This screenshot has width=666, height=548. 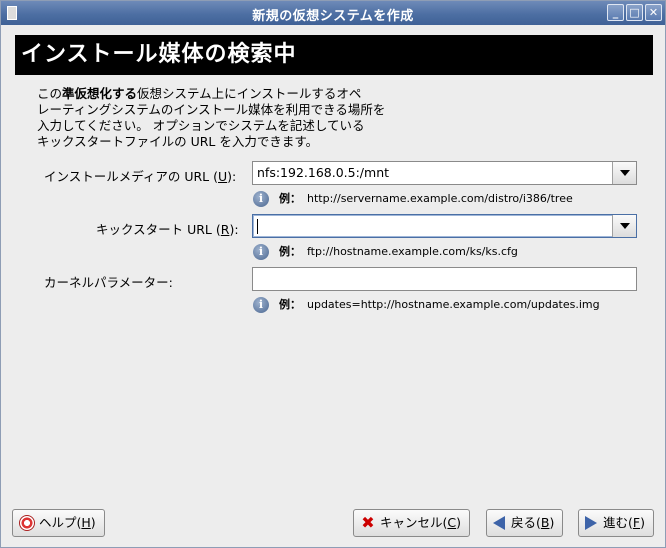 I want to click on cancel-label-end: ), so click(x=459, y=522).